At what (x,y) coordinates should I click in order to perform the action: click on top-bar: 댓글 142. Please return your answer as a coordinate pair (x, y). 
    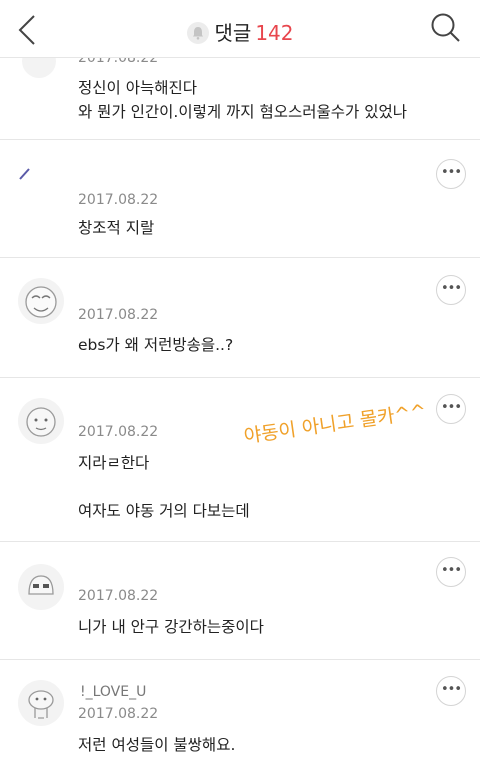
    Looking at the image, I should click on (240, 29).